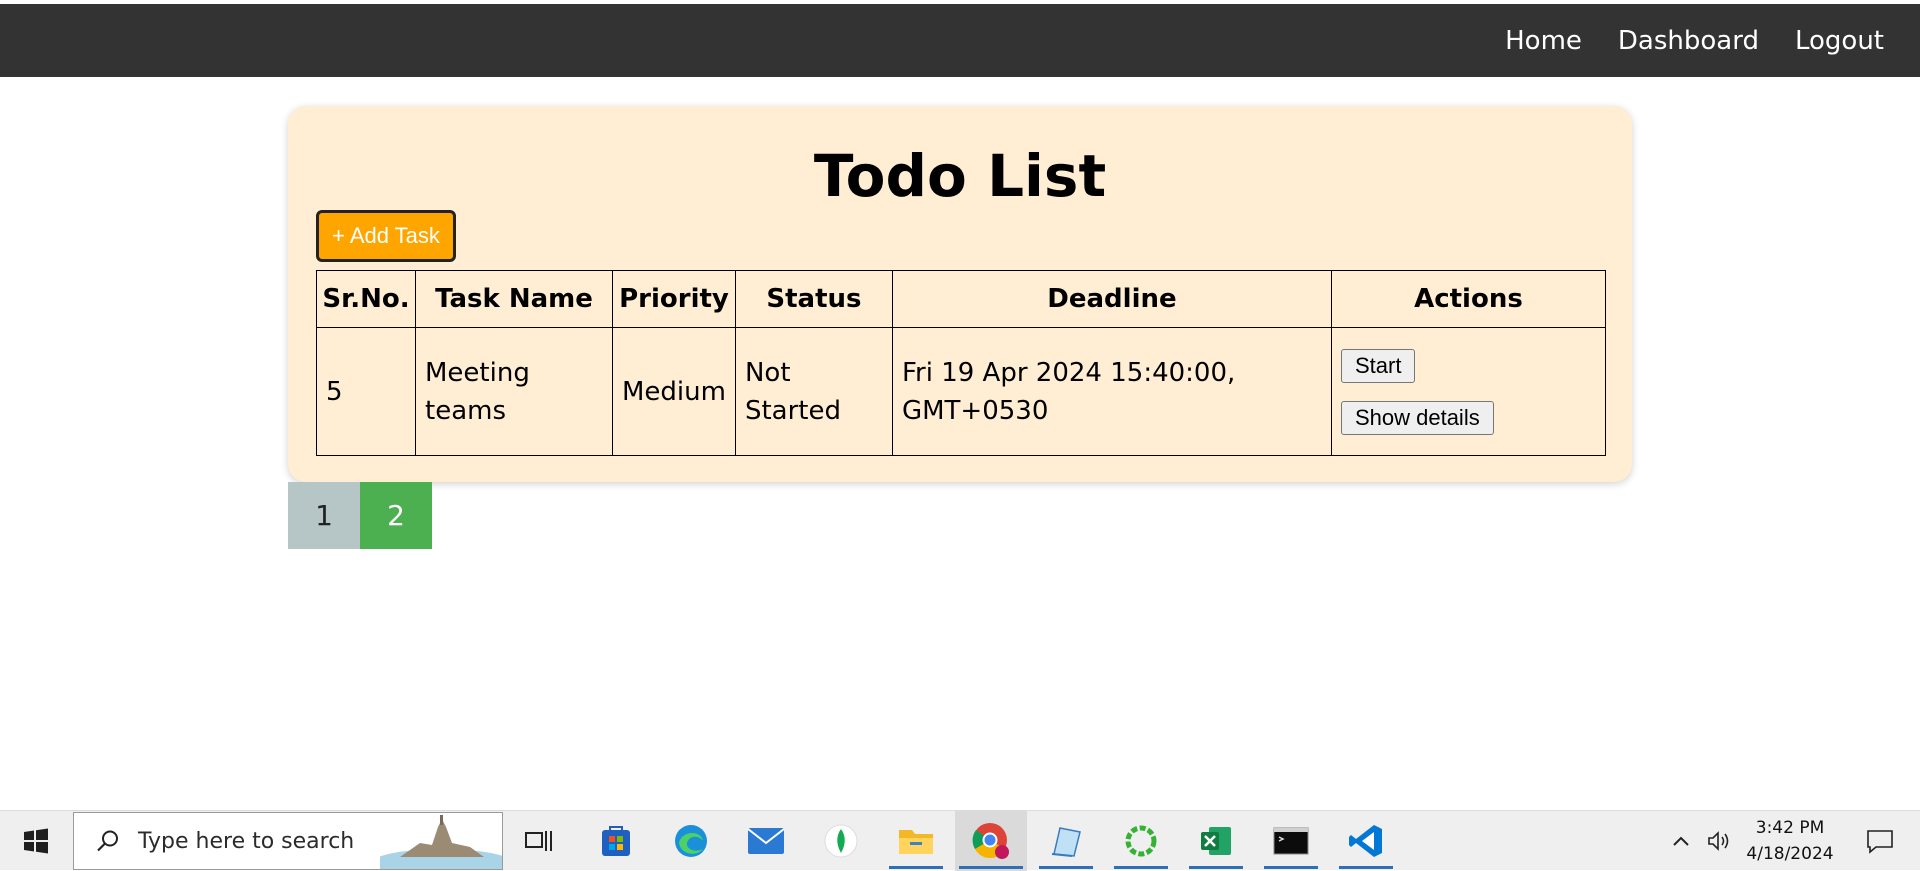  What do you see at coordinates (1688, 41) in the screenshot?
I see `nav-dashboard-link: Dashboard` at bounding box center [1688, 41].